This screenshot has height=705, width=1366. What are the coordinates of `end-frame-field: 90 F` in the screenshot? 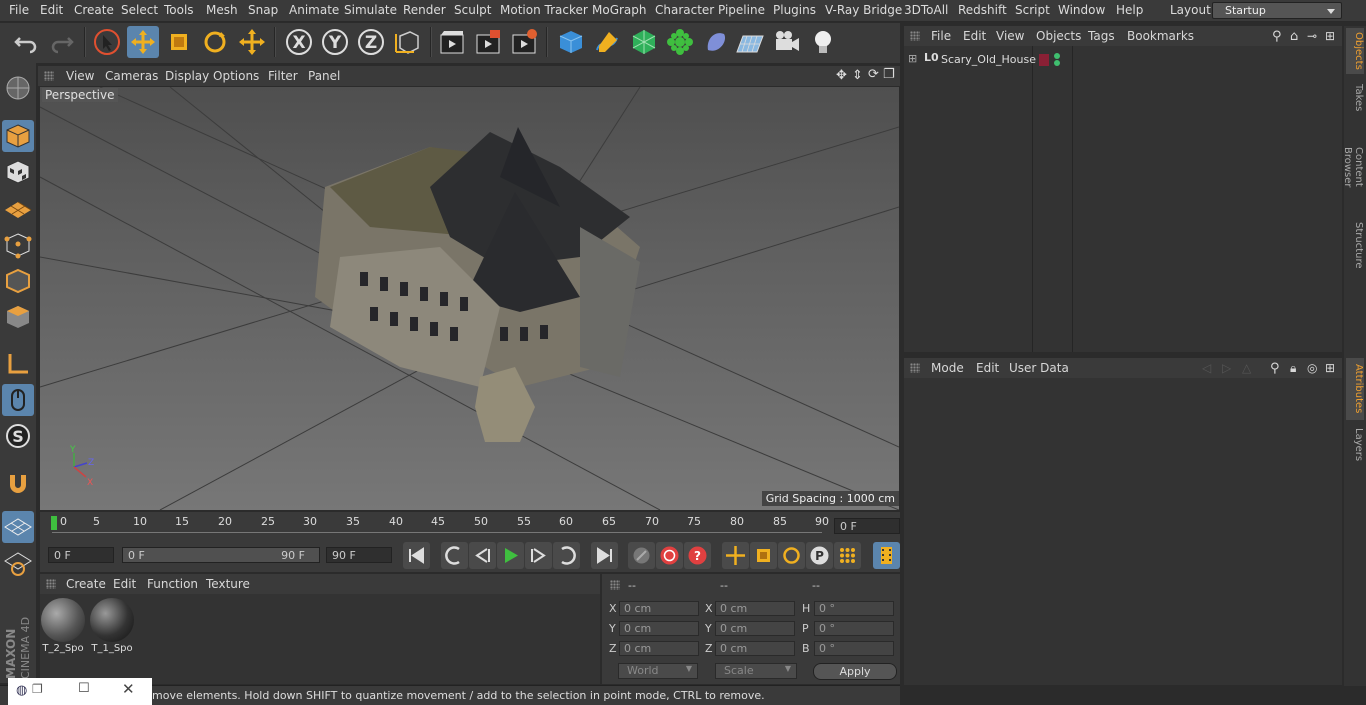 It's located at (359, 555).